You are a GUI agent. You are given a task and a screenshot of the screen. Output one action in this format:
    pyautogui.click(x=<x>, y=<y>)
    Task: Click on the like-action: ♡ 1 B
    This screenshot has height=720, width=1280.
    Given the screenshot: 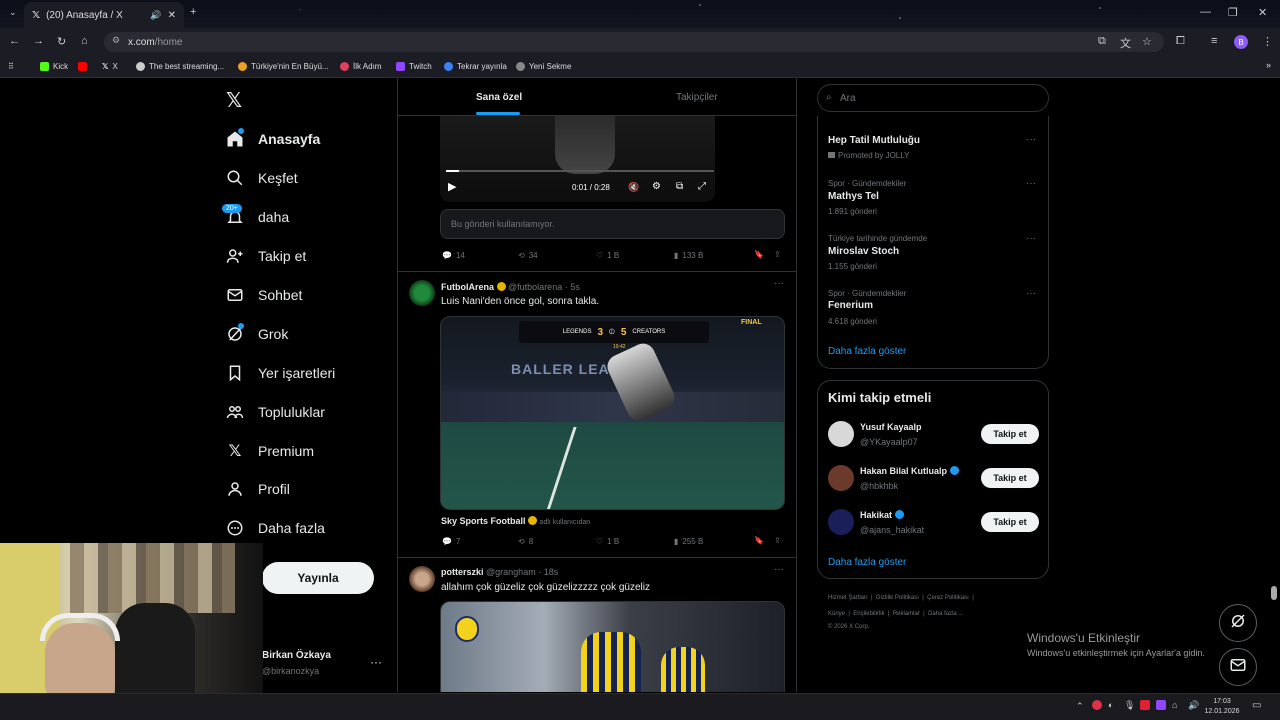 What is the action you would take?
    pyautogui.click(x=607, y=255)
    